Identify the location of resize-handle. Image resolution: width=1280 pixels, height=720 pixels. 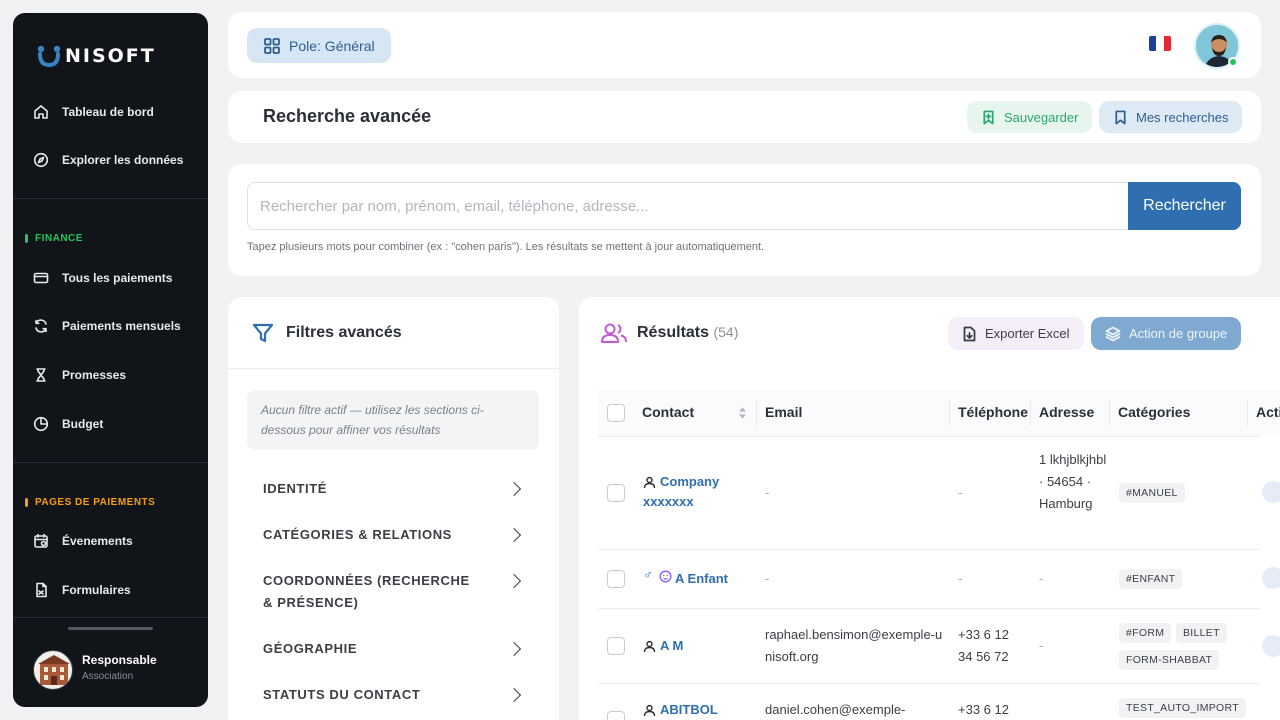
(110, 628).